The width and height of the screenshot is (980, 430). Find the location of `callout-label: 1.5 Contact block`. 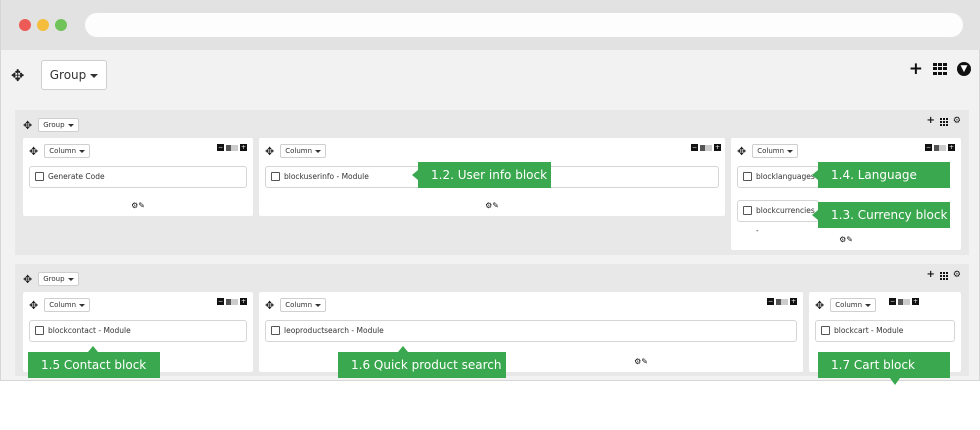

callout-label: 1.5 Contact block is located at coordinates (94, 365).